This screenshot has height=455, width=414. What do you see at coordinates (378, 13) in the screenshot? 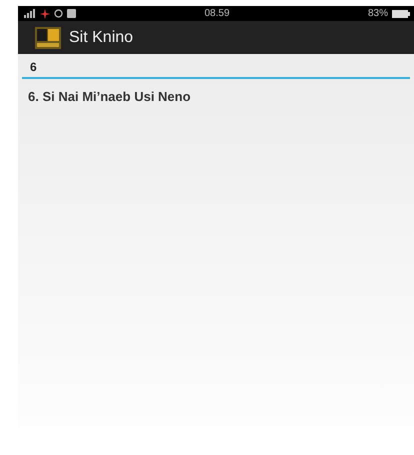
I see `battery-percent: 83%` at bounding box center [378, 13].